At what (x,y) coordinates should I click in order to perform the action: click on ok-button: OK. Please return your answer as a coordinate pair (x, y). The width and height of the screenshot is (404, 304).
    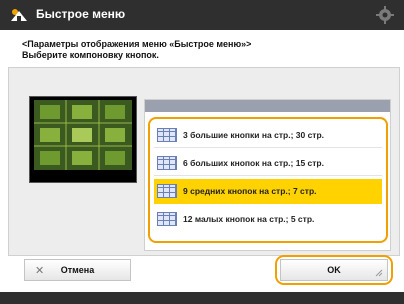
    Looking at the image, I should click on (334, 270).